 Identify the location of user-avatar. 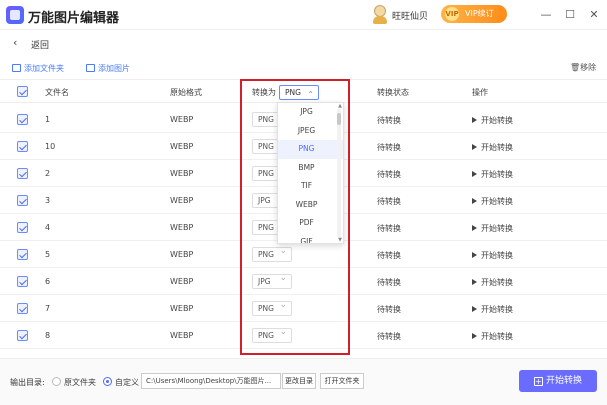
(380, 15).